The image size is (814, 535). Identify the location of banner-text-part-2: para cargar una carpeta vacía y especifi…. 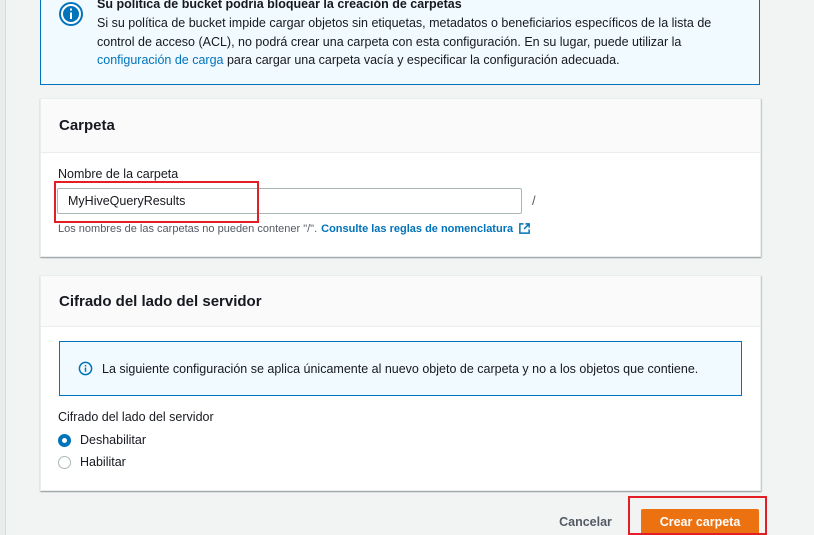
(421, 60).